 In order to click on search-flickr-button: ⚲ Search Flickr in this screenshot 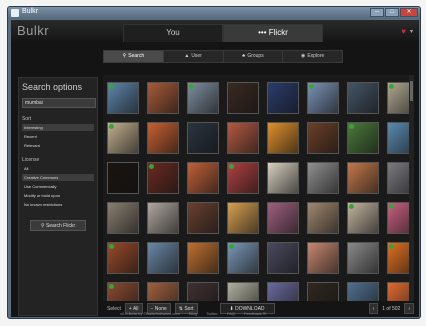, I will do `click(58, 225)`.